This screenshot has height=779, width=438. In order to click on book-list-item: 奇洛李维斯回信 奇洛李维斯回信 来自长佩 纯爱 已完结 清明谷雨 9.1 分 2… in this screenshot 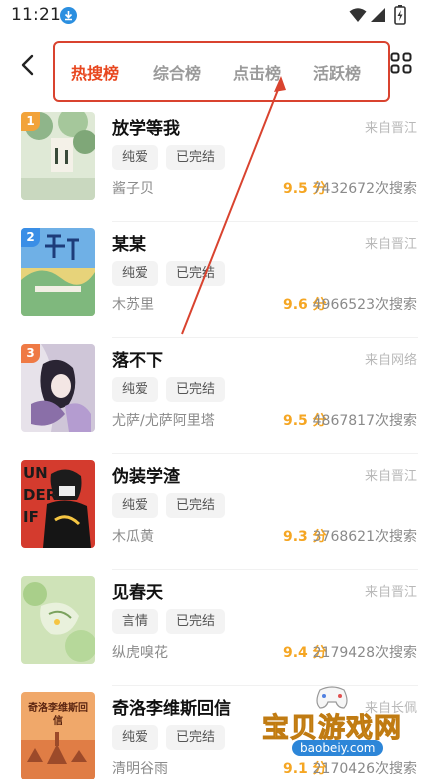, I will do `click(219, 732)`.